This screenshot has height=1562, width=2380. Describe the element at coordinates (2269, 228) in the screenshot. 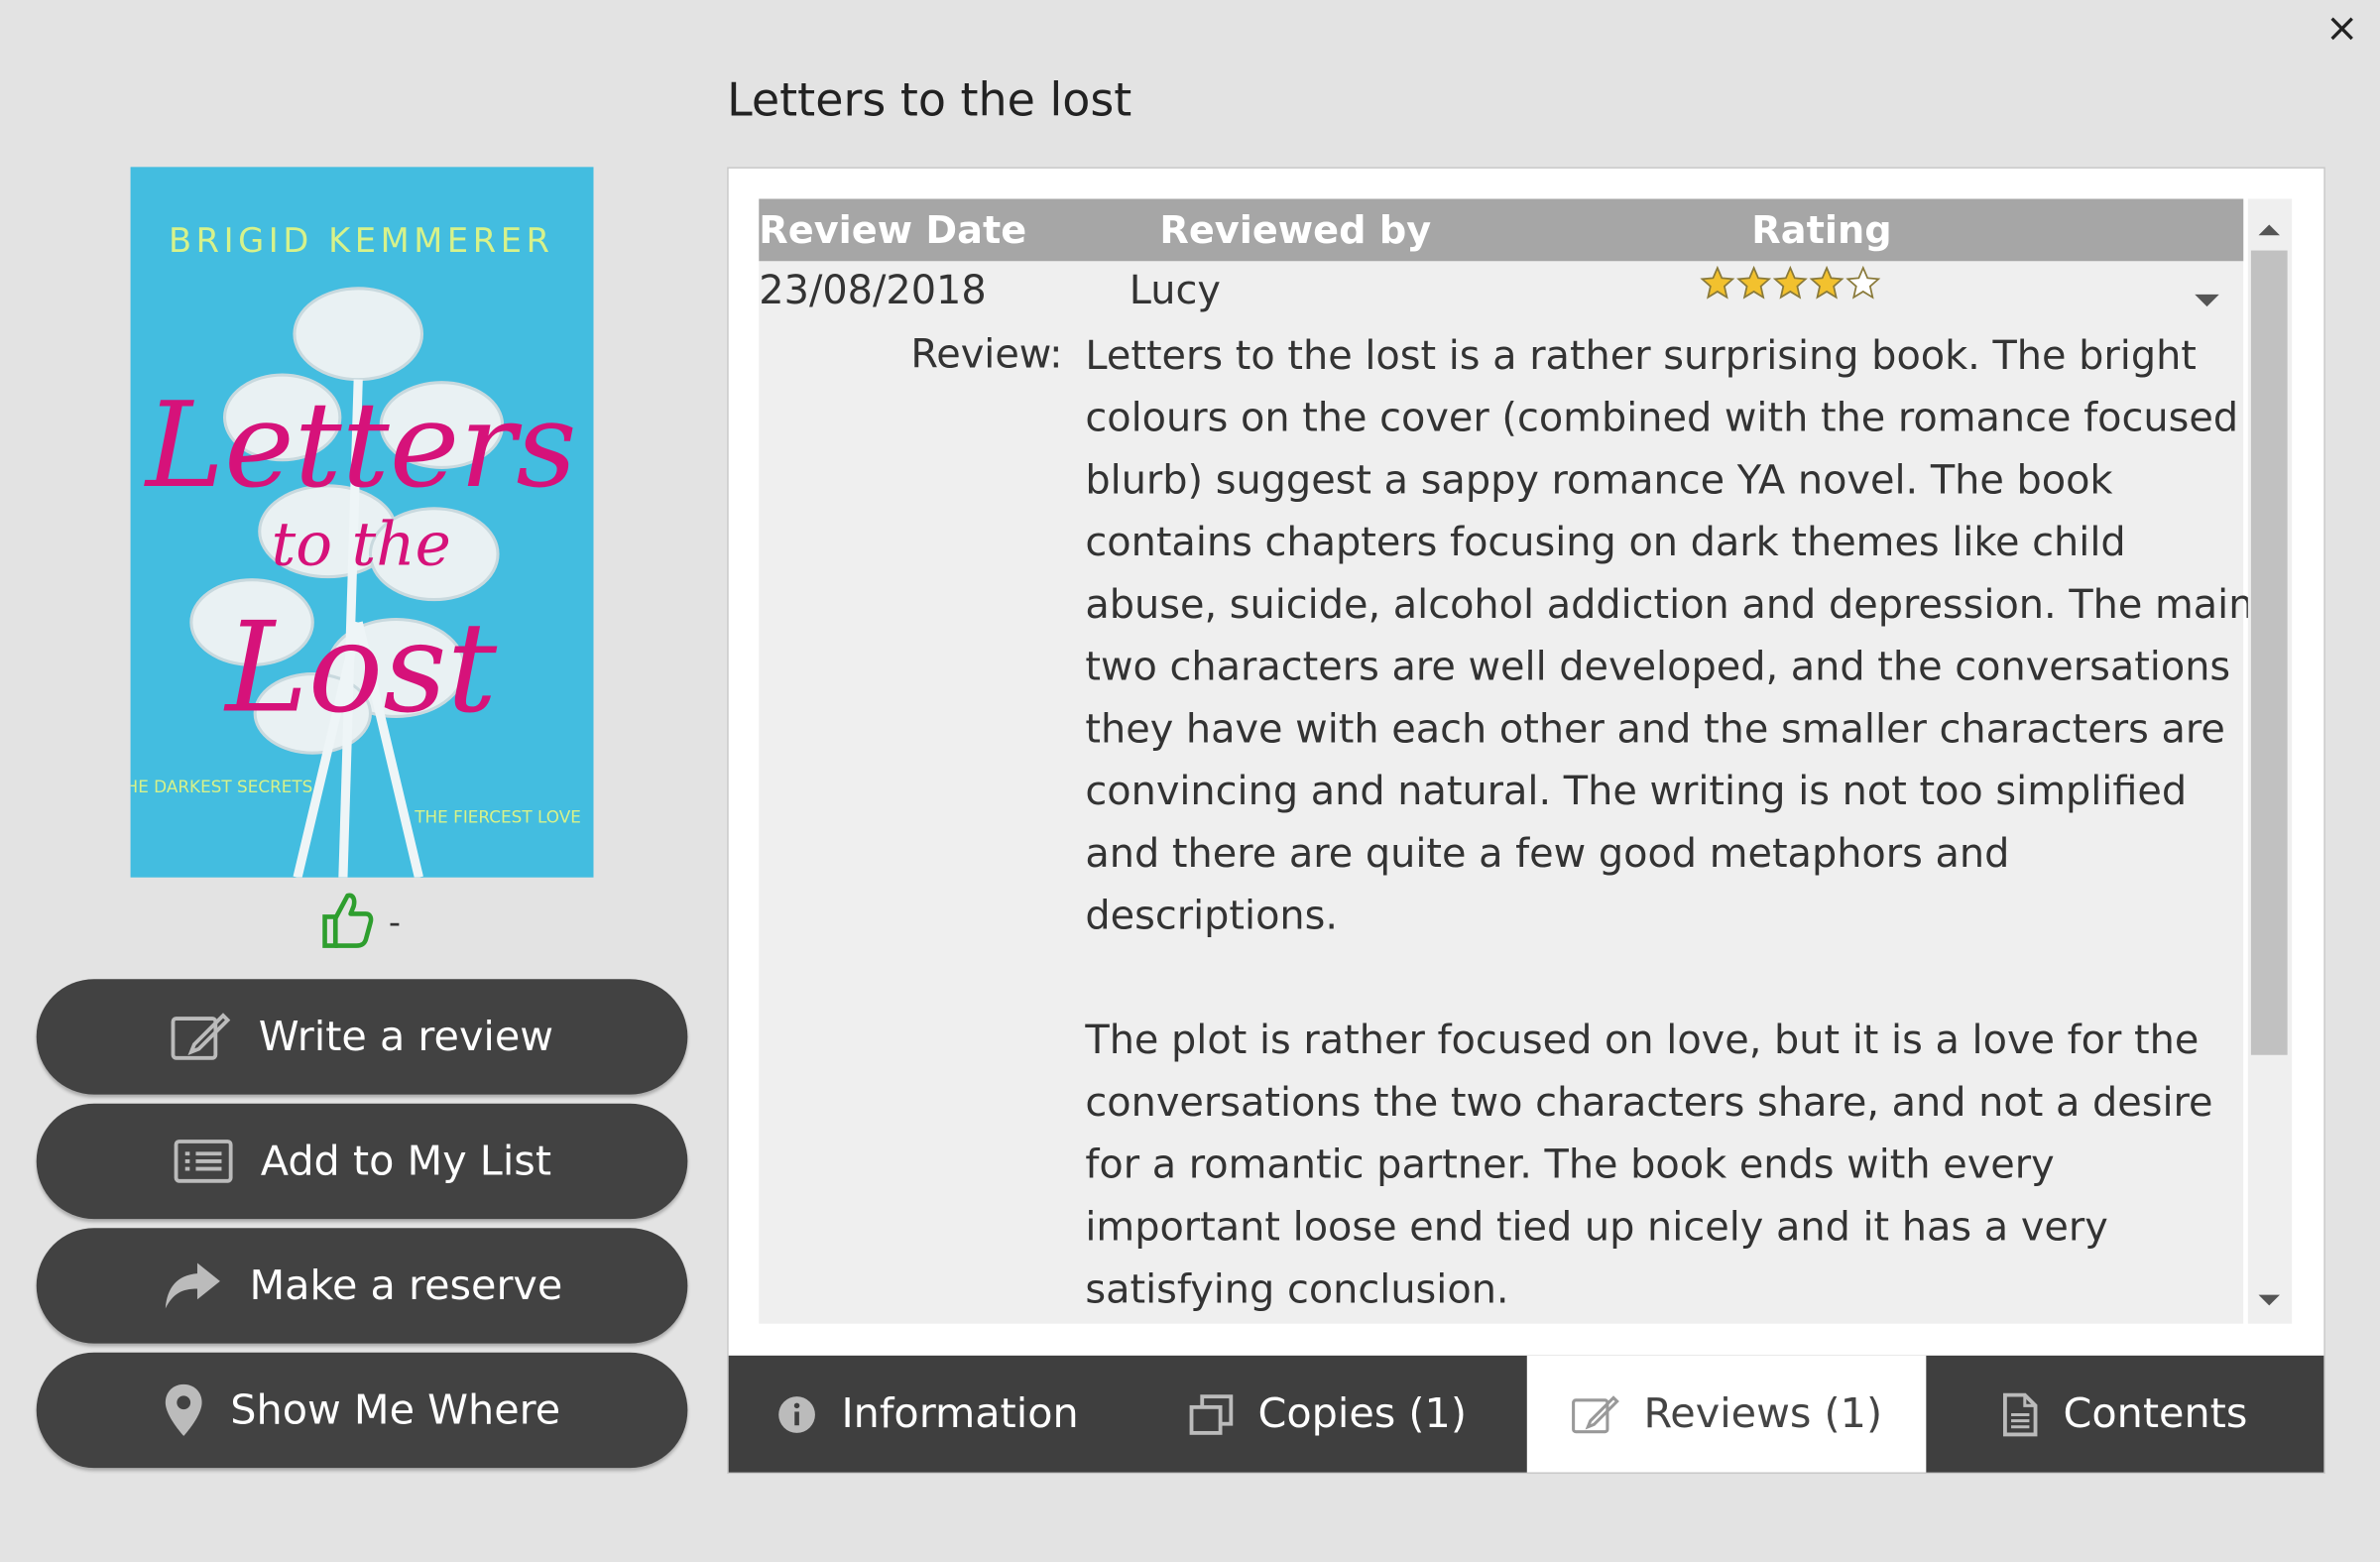

I see `scroll-up-arrow-icon` at that location.